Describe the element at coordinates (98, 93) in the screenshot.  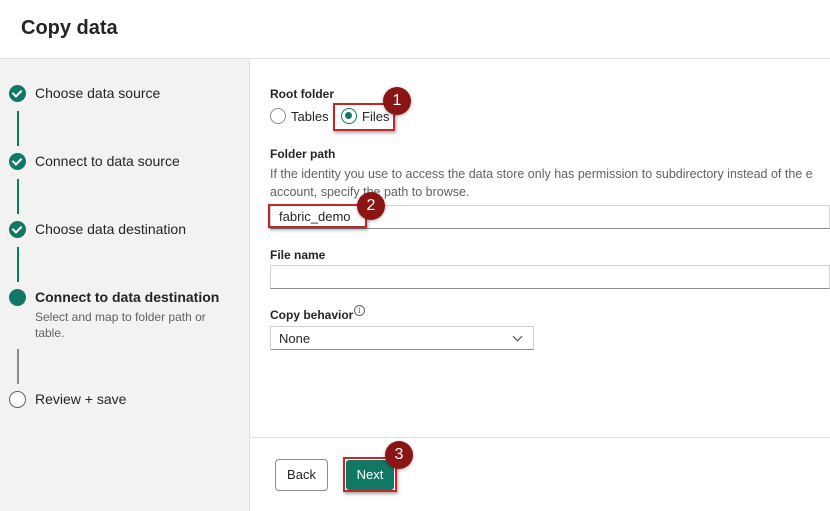
I see `step-label: Choose data source` at that location.